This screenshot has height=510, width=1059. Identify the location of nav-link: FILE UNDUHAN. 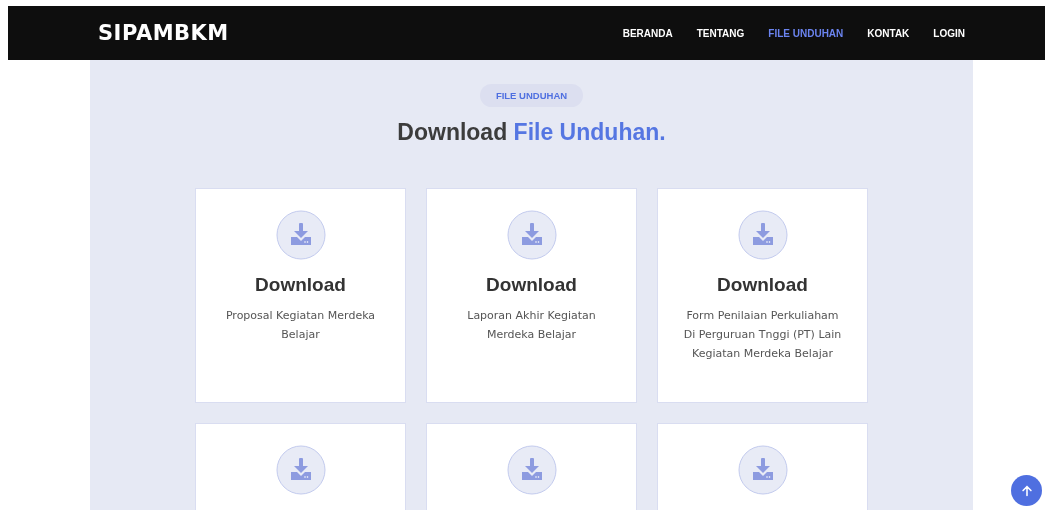
(806, 33).